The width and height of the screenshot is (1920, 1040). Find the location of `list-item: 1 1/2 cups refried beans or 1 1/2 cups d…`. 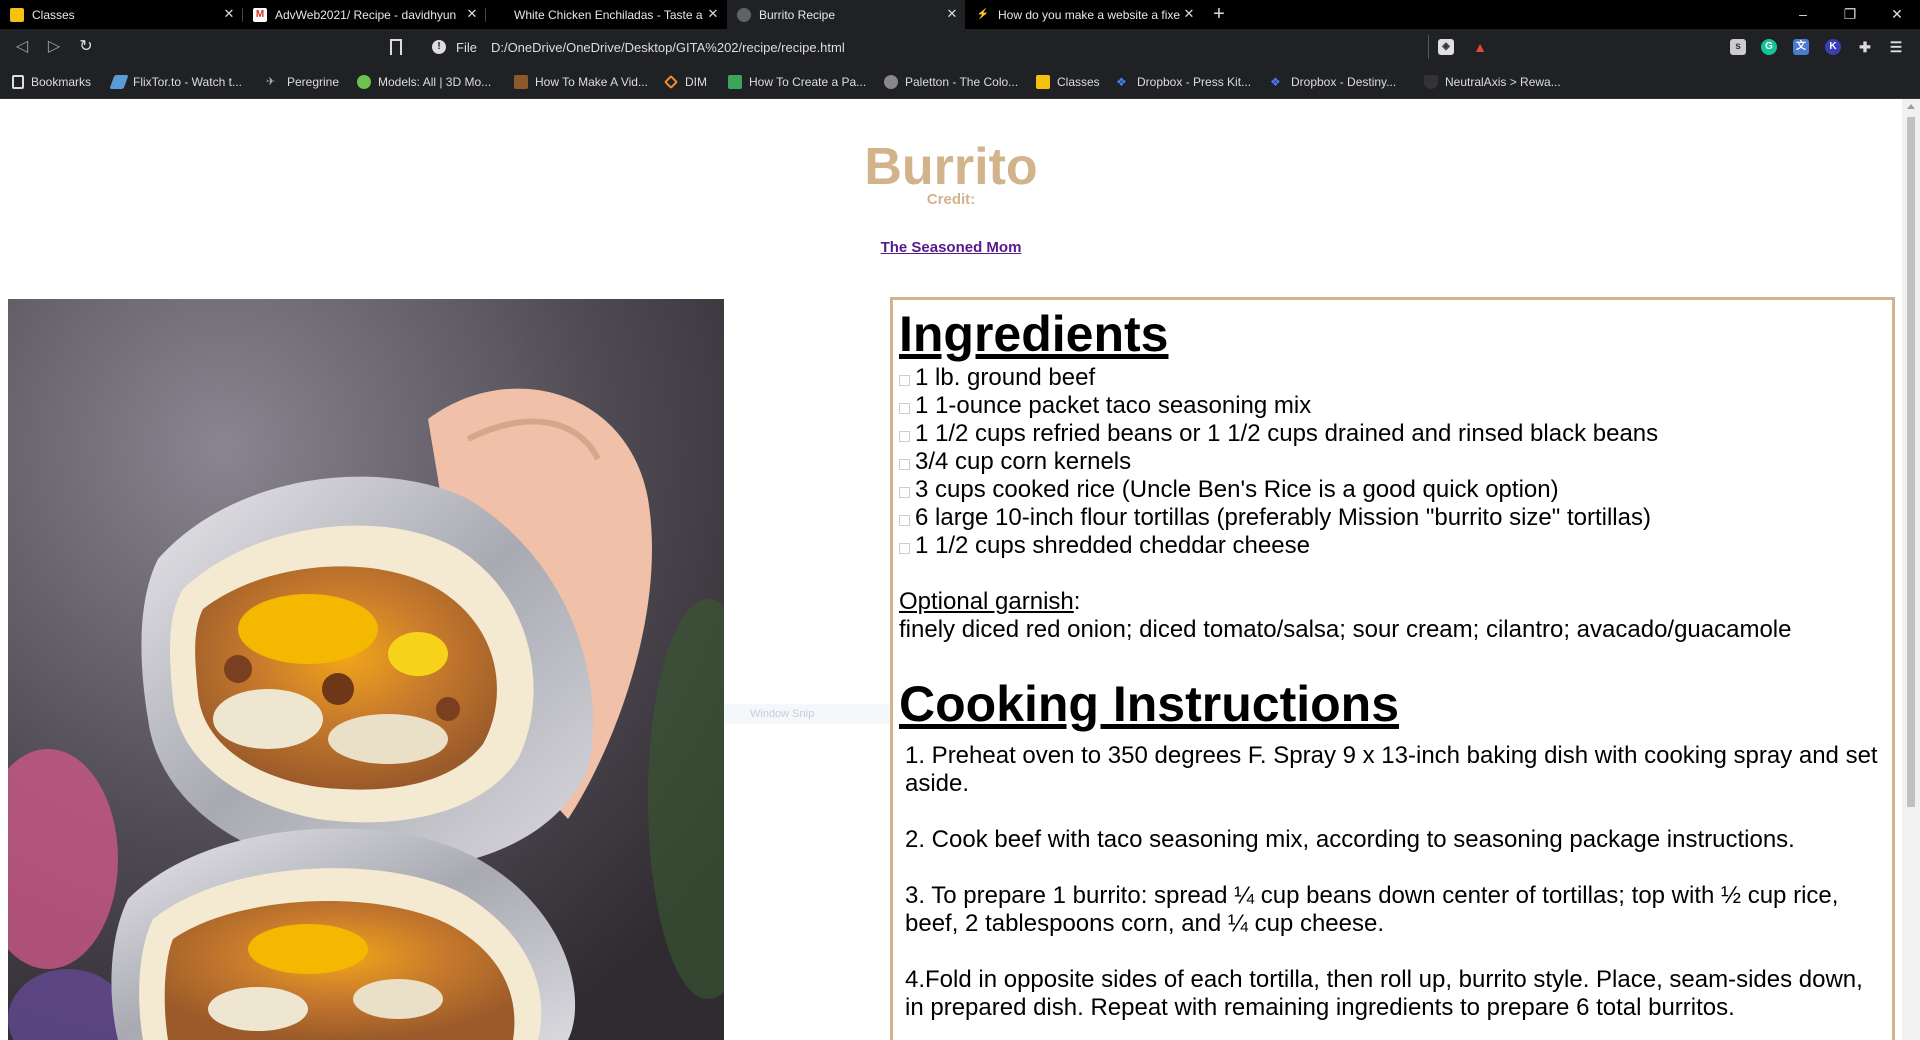

list-item: 1 1/2 cups refried beans or 1 1/2 cups d… is located at coordinates (1392, 434).